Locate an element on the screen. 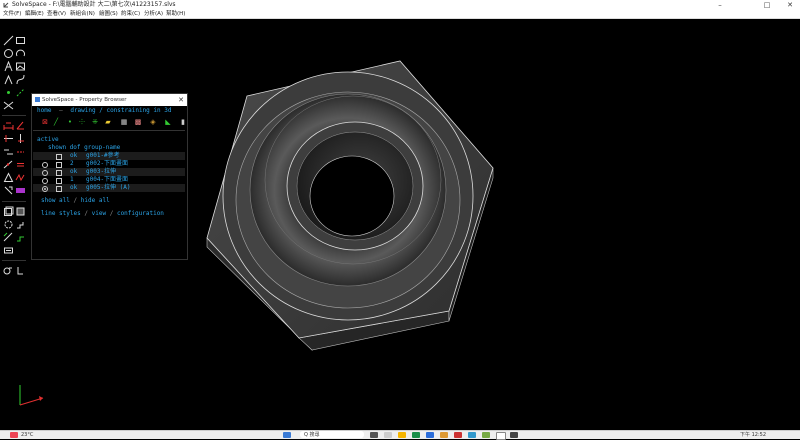 This screenshot has height=440, width=800. file-explorer-icon is located at coordinates (402, 435).